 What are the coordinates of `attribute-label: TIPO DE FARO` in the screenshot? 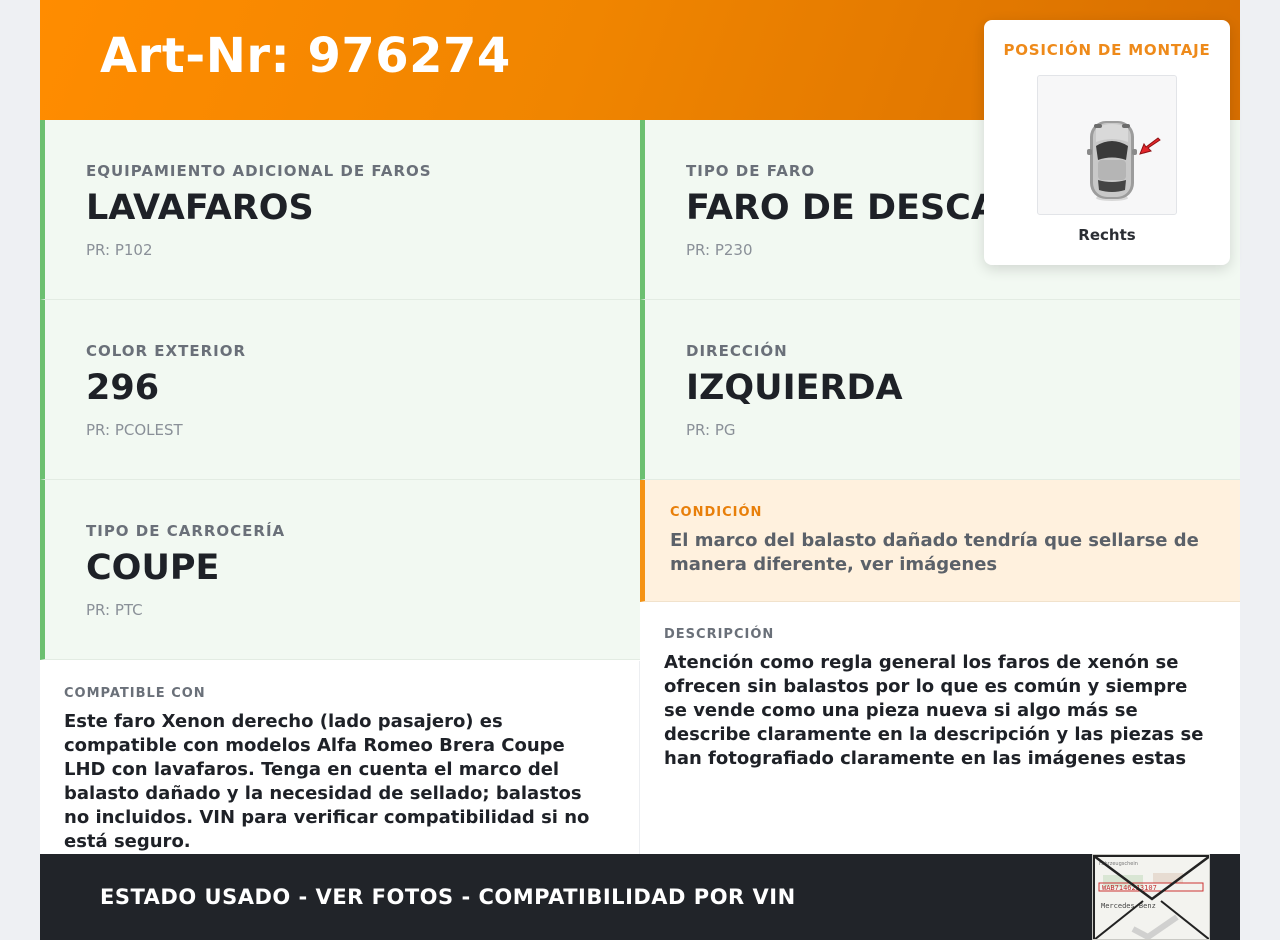 It's located at (751, 171).